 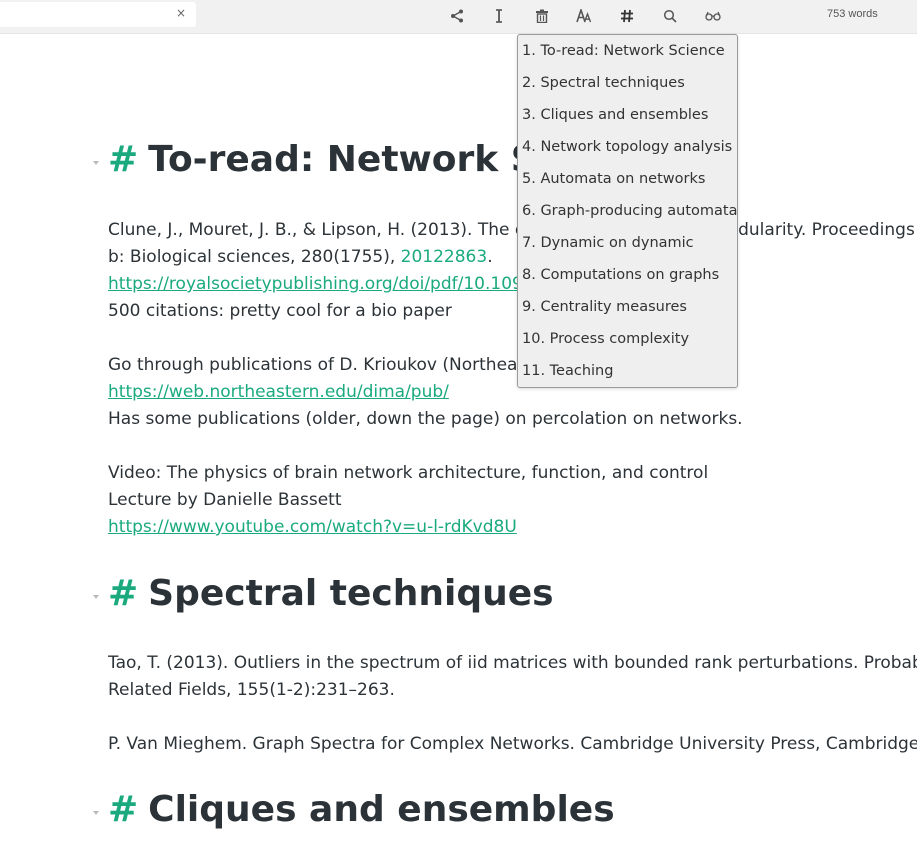 What do you see at coordinates (381, 809) in the screenshot?
I see `heading-text: Cliques and ensembles` at bounding box center [381, 809].